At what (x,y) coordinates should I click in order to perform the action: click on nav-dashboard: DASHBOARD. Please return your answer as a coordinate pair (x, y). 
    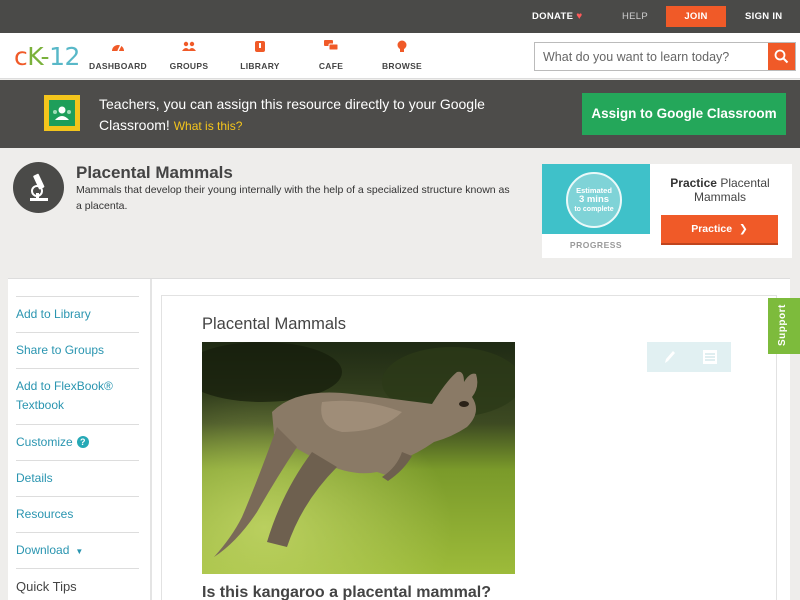
    Looking at the image, I should click on (118, 55).